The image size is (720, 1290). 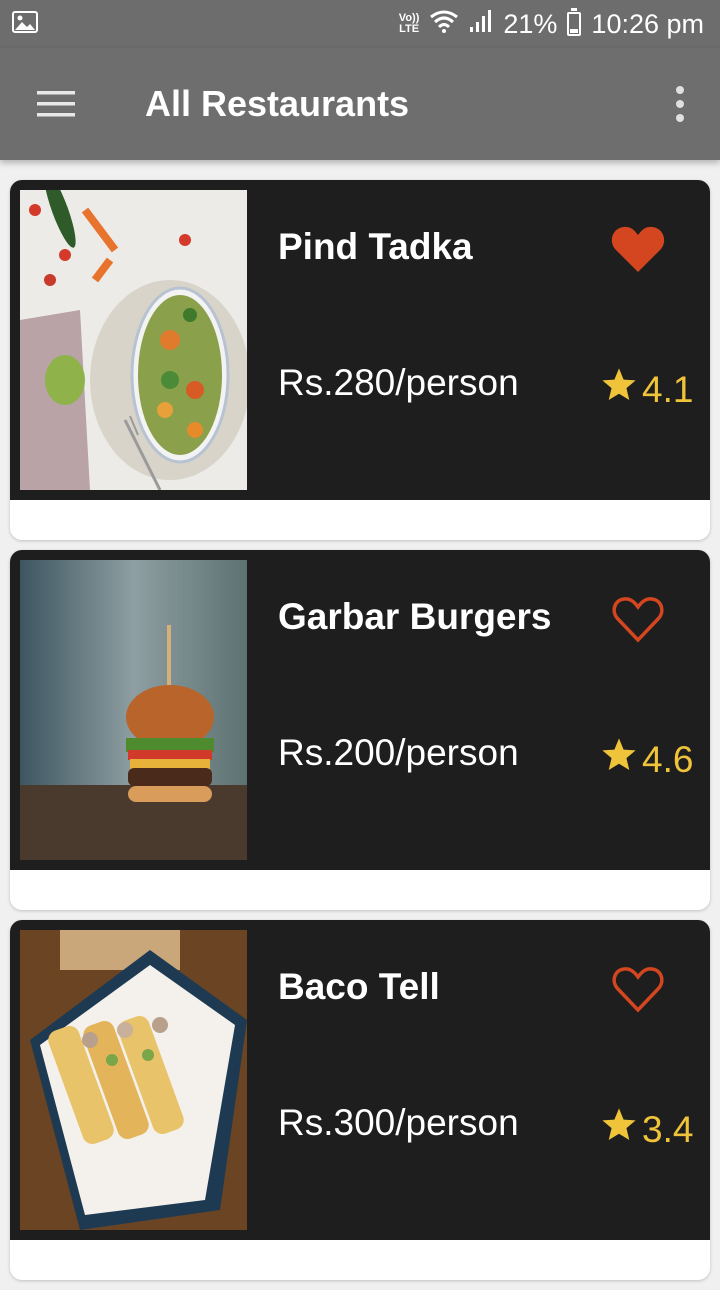 I want to click on battery-icon, so click(x=574, y=22).